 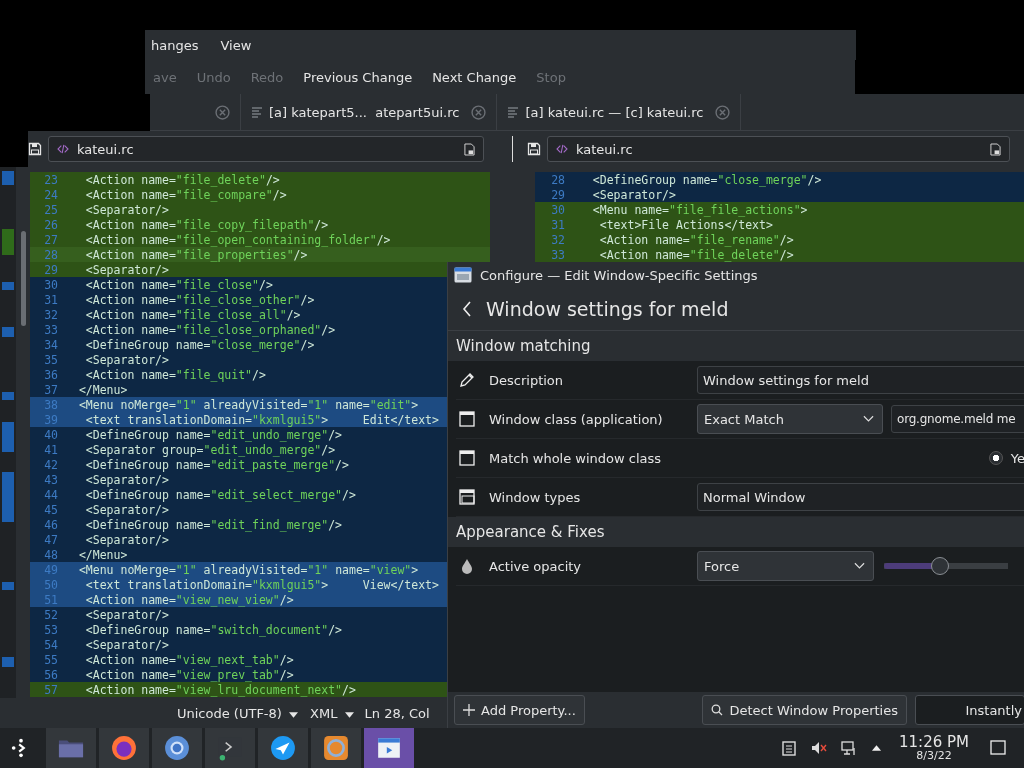 I want to click on menu-item: hanges, so click(x=175, y=45).